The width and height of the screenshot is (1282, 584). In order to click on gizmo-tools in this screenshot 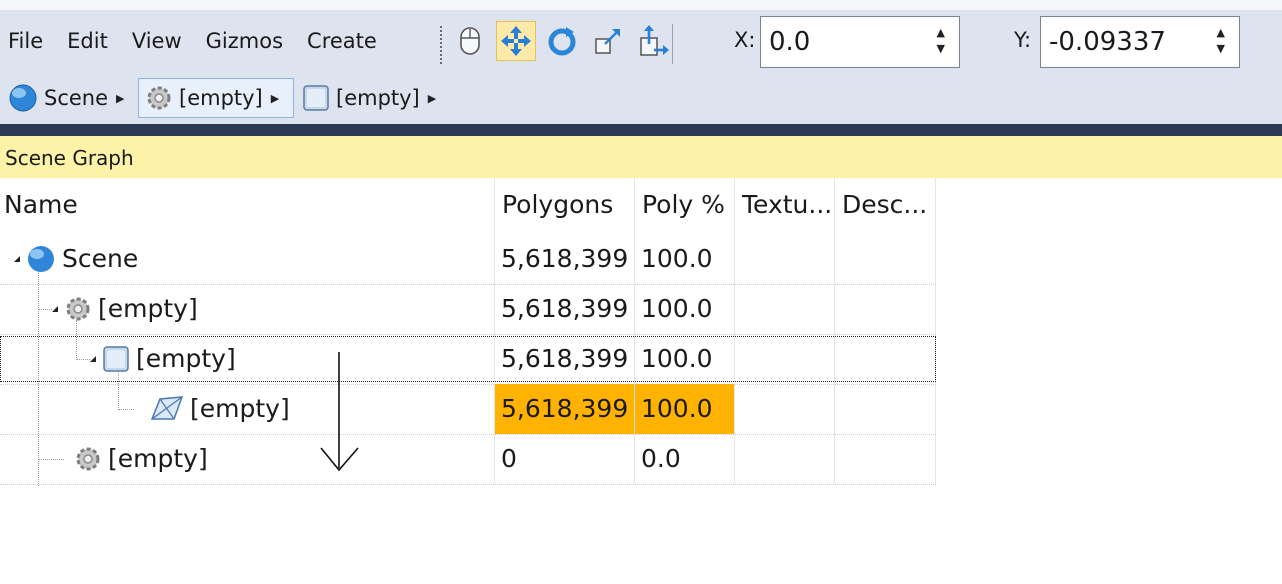, I will do `click(562, 41)`.